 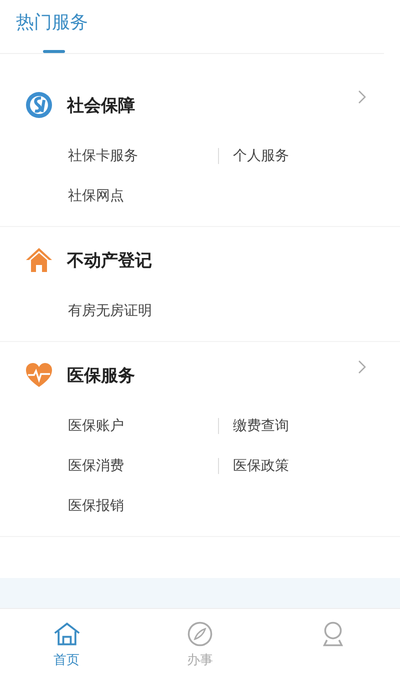 I want to click on service-link: 个人服务, so click(x=253, y=156).